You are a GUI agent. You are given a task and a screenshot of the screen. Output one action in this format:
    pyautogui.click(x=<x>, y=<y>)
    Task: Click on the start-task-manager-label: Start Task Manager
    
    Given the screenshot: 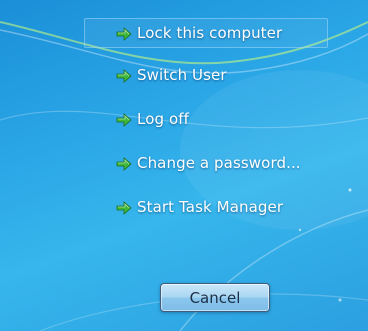 What is the action you would take?
    pyautogui.click(x=210, y=207)
    